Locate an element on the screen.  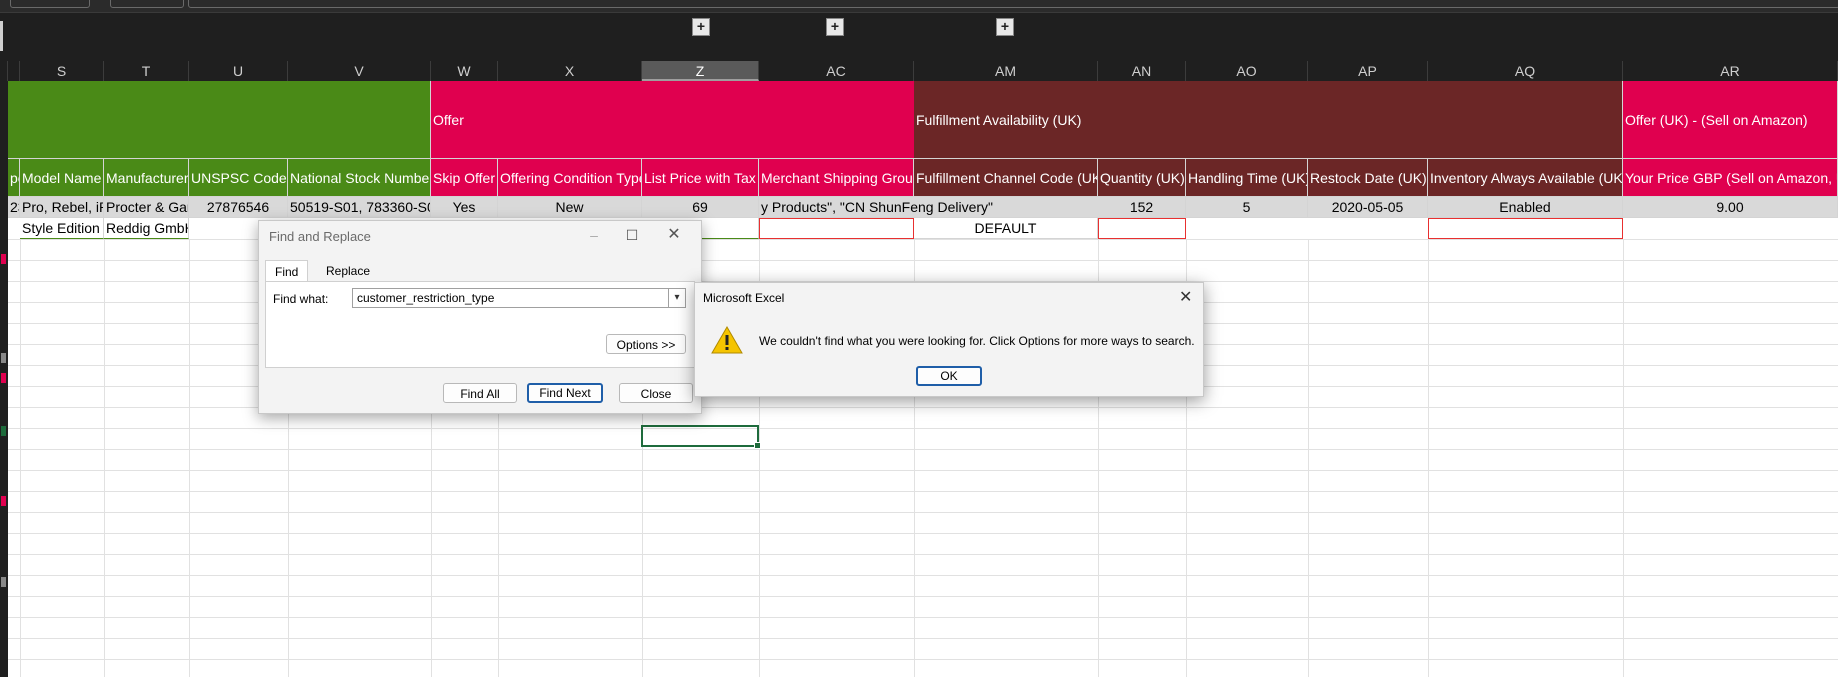
column-header-AN: AN is located at coordinates (1142, 71).